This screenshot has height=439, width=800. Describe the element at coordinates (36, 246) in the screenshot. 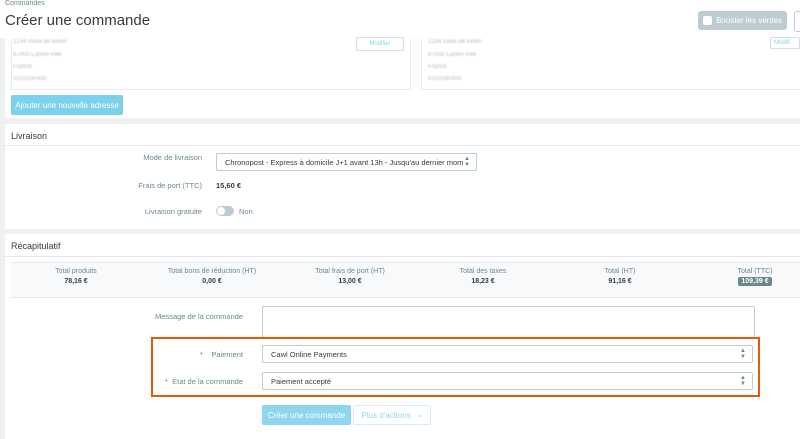

I see `summary-title: Récapitulatif` at that location.